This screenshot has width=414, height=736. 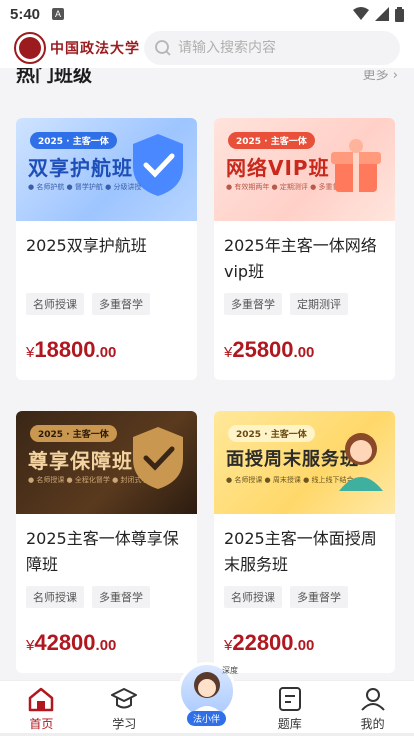 I want to click on university-logo: 中国政法大学, so click(x=77, y=48).